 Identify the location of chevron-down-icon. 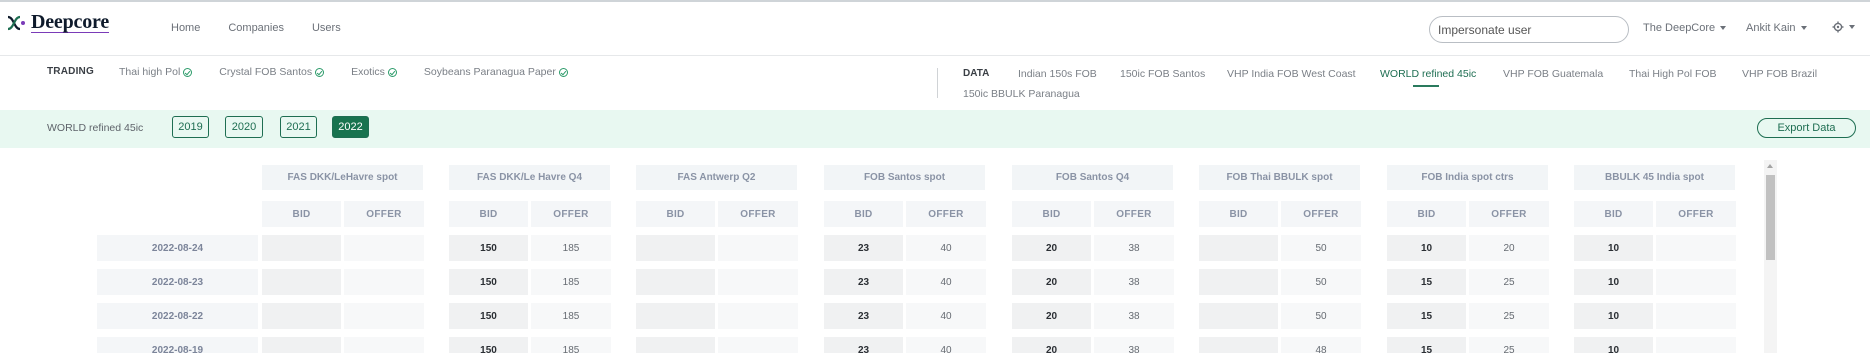
(1803, 28).